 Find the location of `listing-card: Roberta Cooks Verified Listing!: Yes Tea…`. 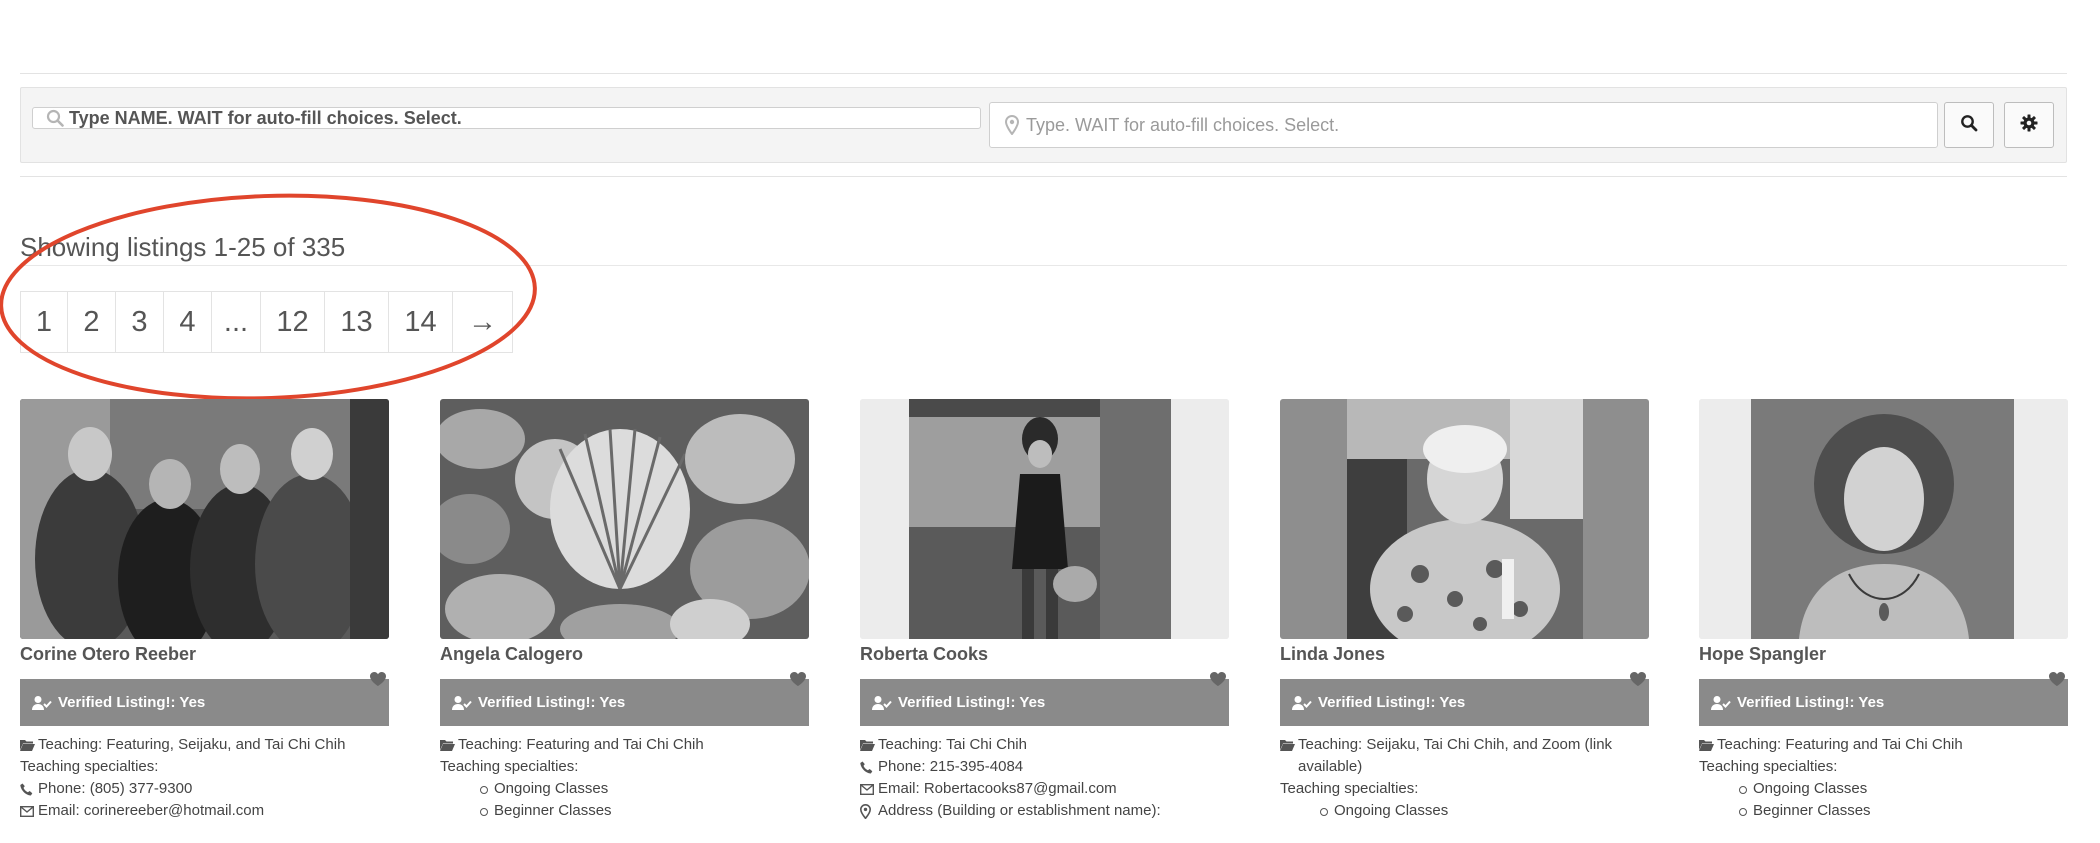

listing-card: Roberta Cooks Verified Listing!: Yes Tea… is located at coordinates (1044, 610).